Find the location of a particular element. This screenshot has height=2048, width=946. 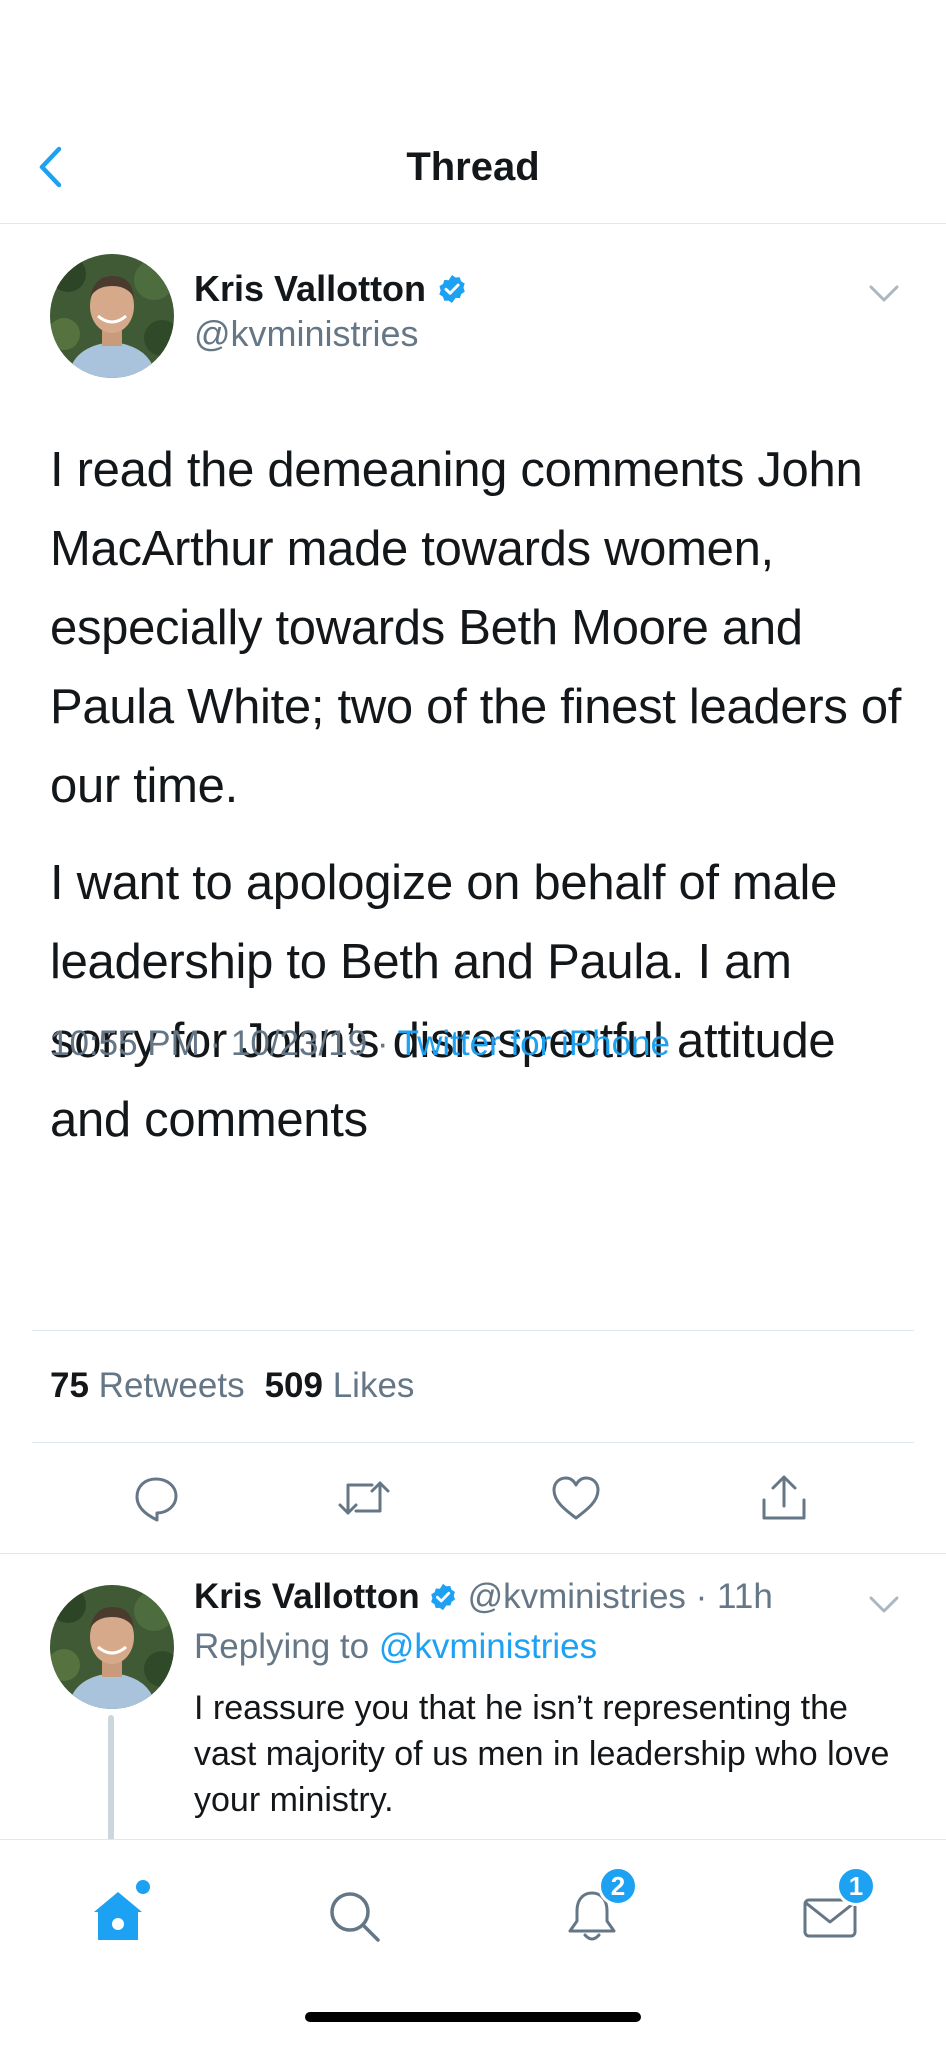

tab-home is located at coordinates (118, 1916).